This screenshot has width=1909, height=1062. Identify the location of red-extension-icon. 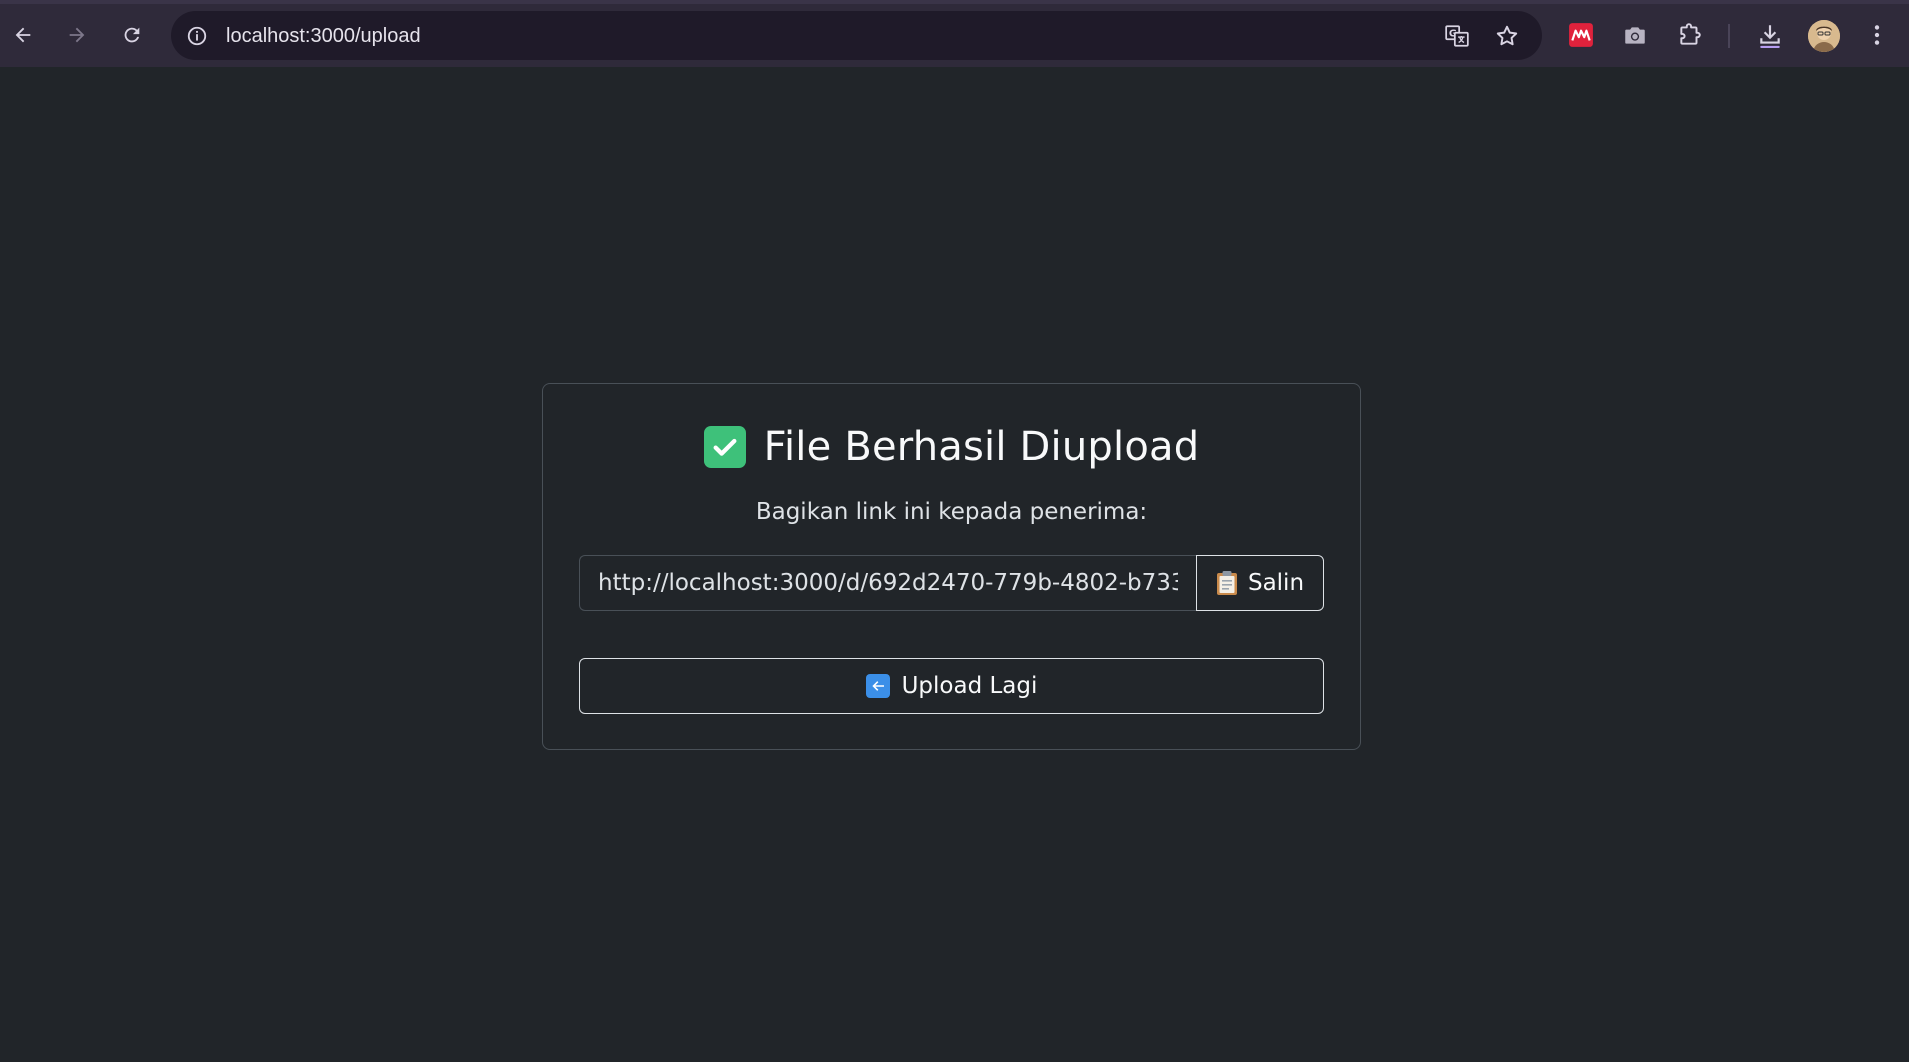
(1581, 35).